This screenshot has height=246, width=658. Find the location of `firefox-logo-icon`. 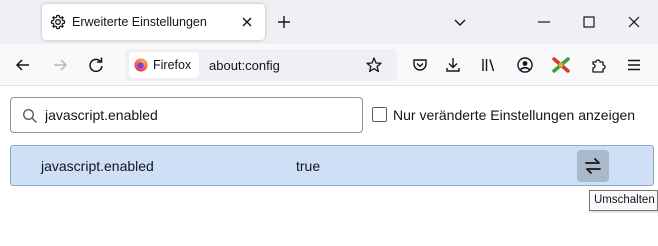

firefox-logo-icon is located at coordinates (141, 65).